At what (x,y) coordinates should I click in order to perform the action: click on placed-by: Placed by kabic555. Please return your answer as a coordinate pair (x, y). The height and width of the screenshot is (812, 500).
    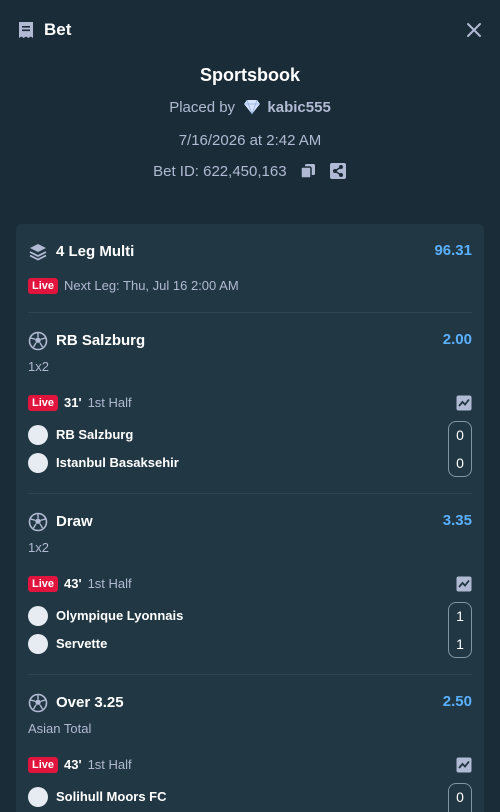
    Looking at the image, I should click on (250, 108).